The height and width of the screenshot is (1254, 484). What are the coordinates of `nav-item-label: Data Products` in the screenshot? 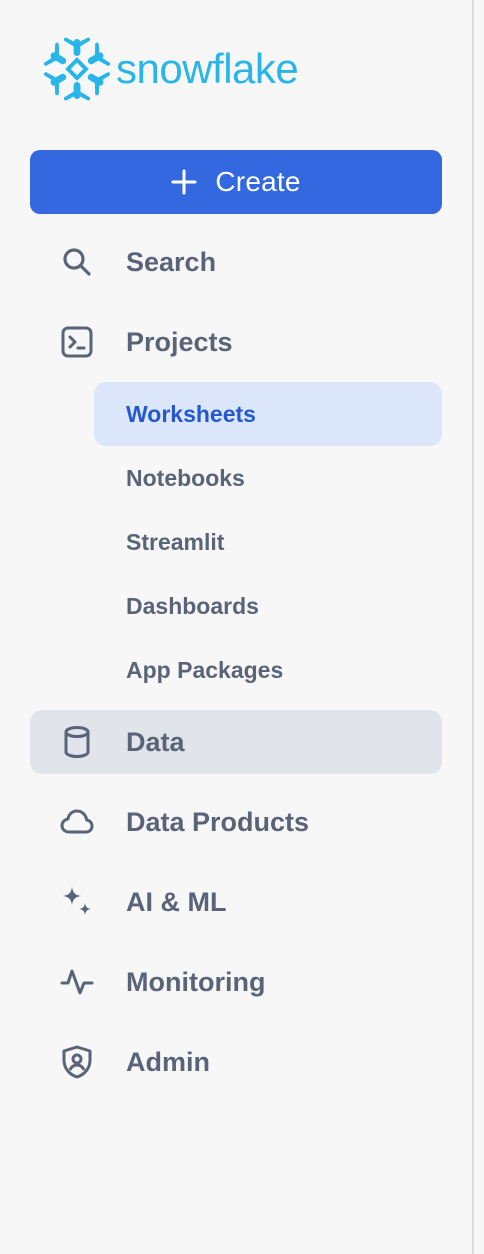 It's located at (218, 821).